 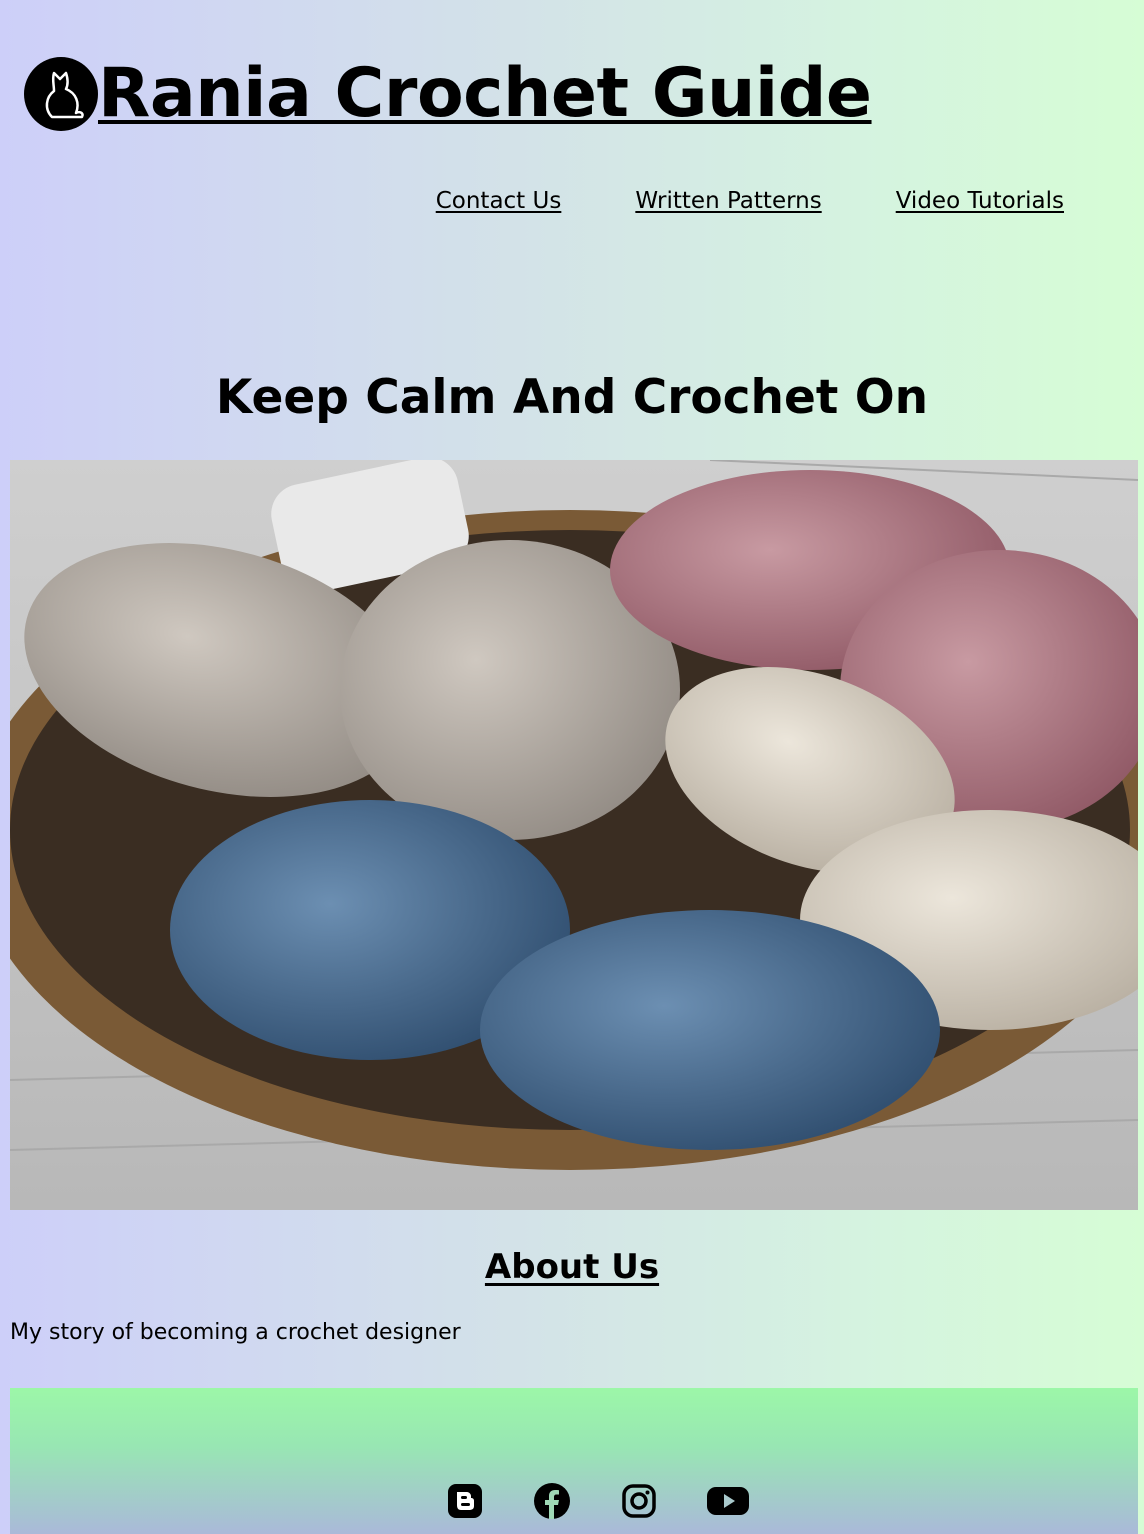 I want to click on about-us-text: My story of becoming a crochet designer, so click(x=235, y=1332).